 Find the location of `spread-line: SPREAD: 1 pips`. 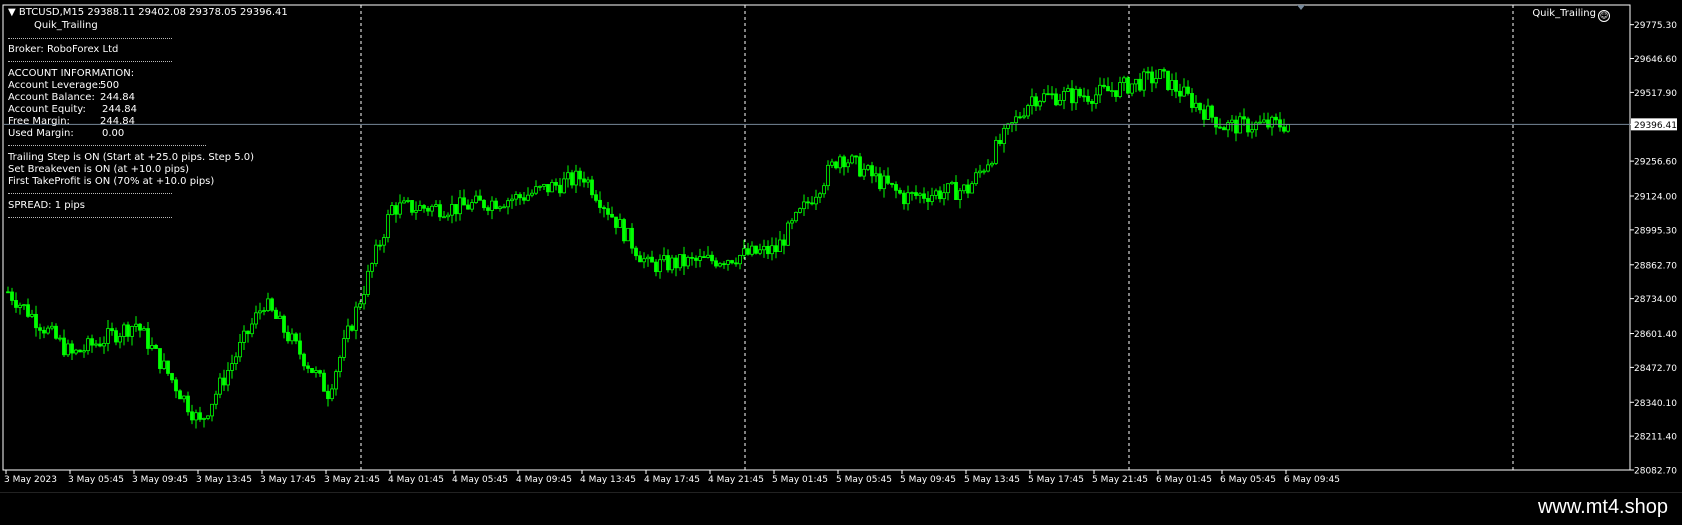

spread-line: SPREAD: 1 pips is located at coordinates (46, 205).